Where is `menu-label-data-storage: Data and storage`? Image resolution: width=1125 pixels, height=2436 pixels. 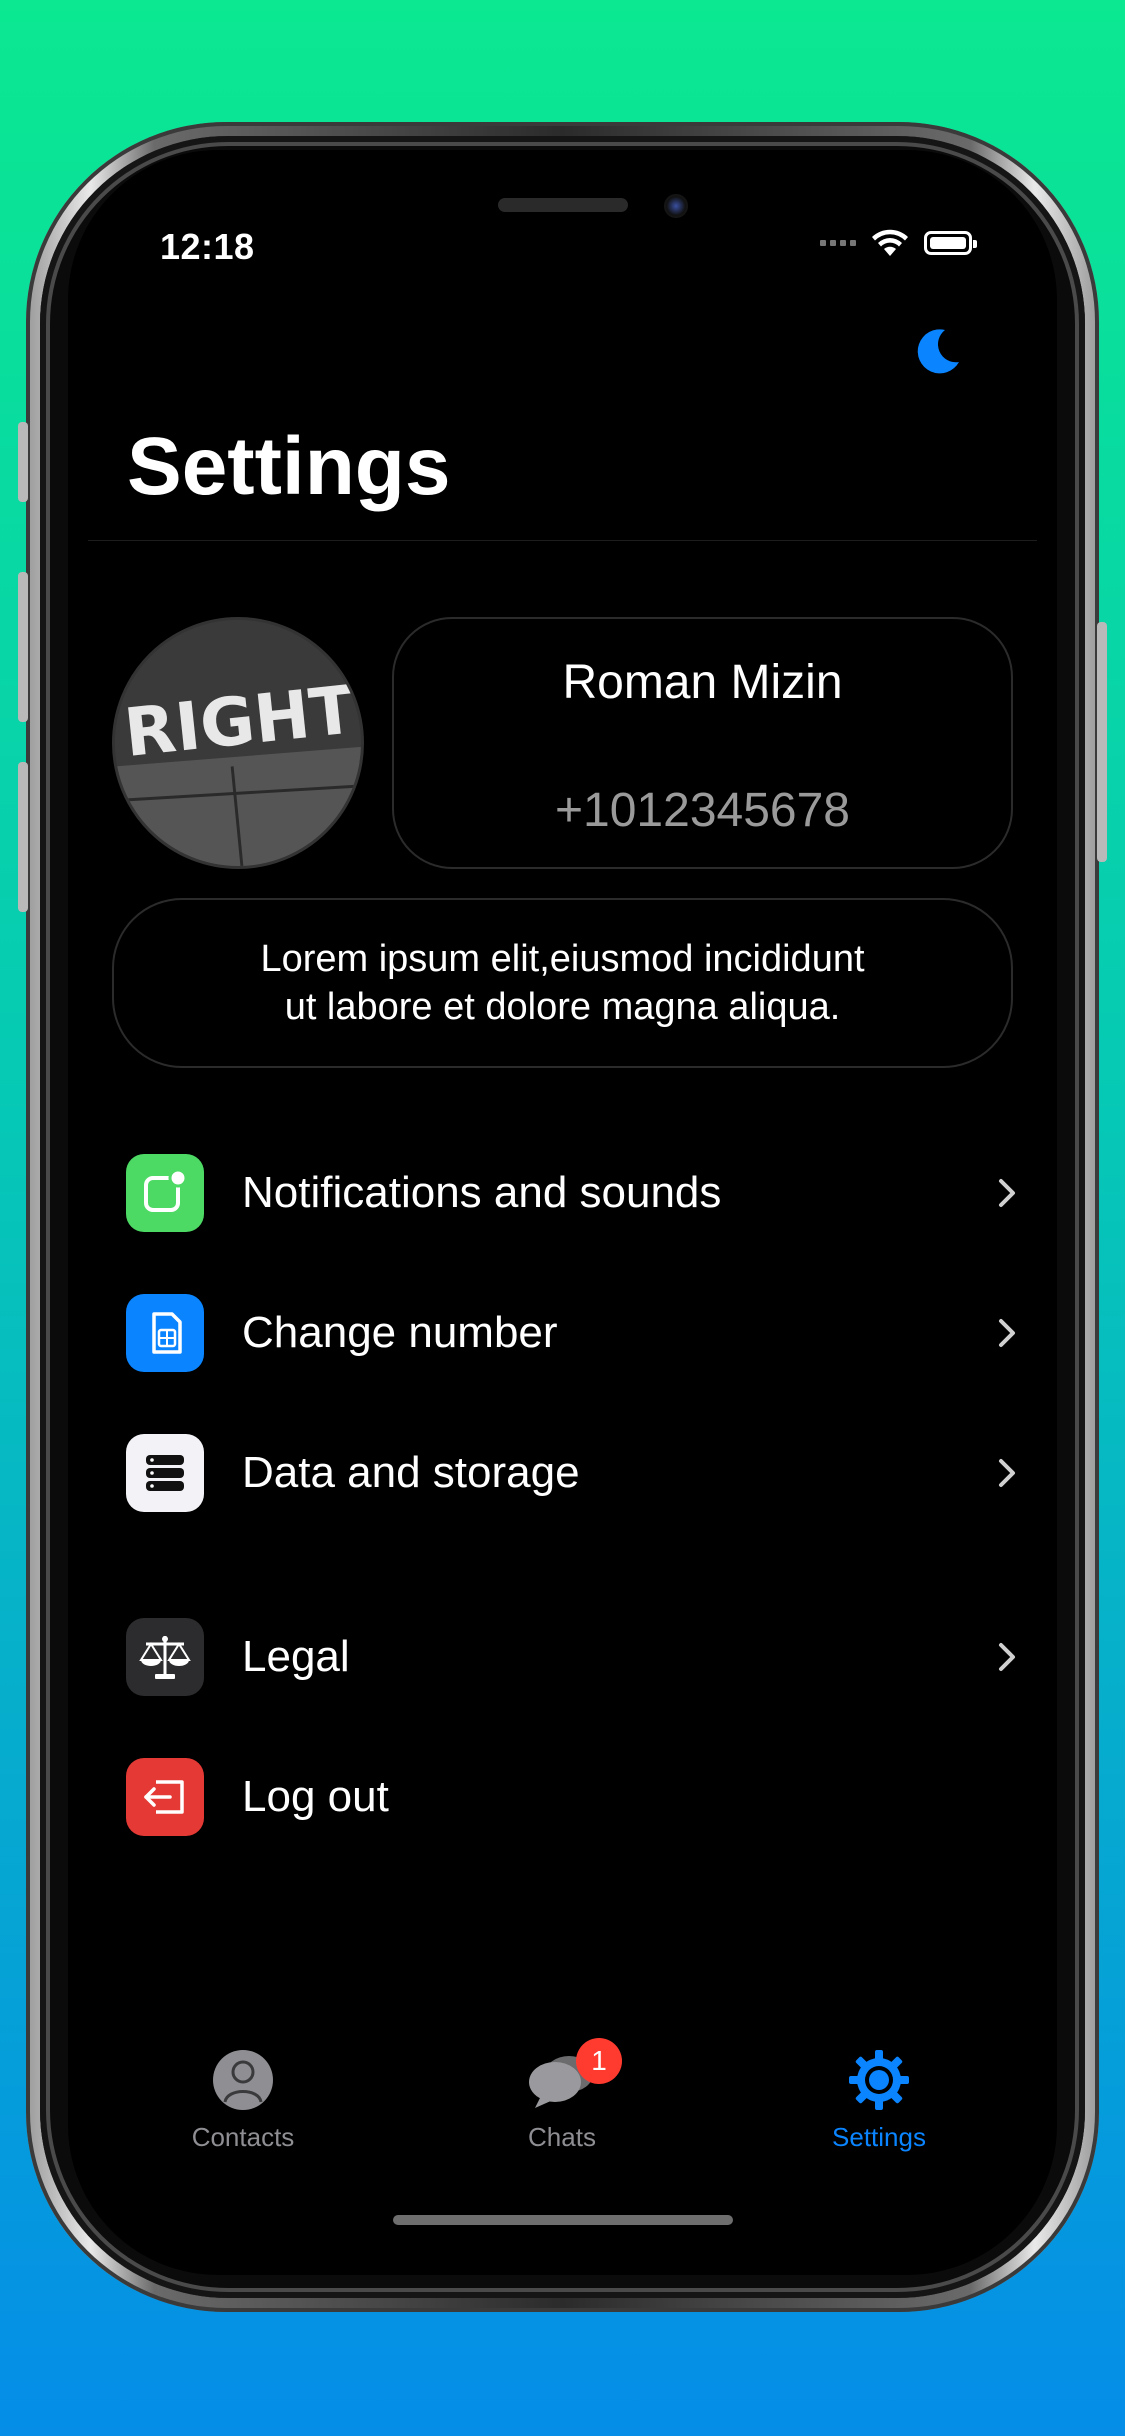
menu-label-data-storage: Data and storage is located at coordinates (411, 1472).